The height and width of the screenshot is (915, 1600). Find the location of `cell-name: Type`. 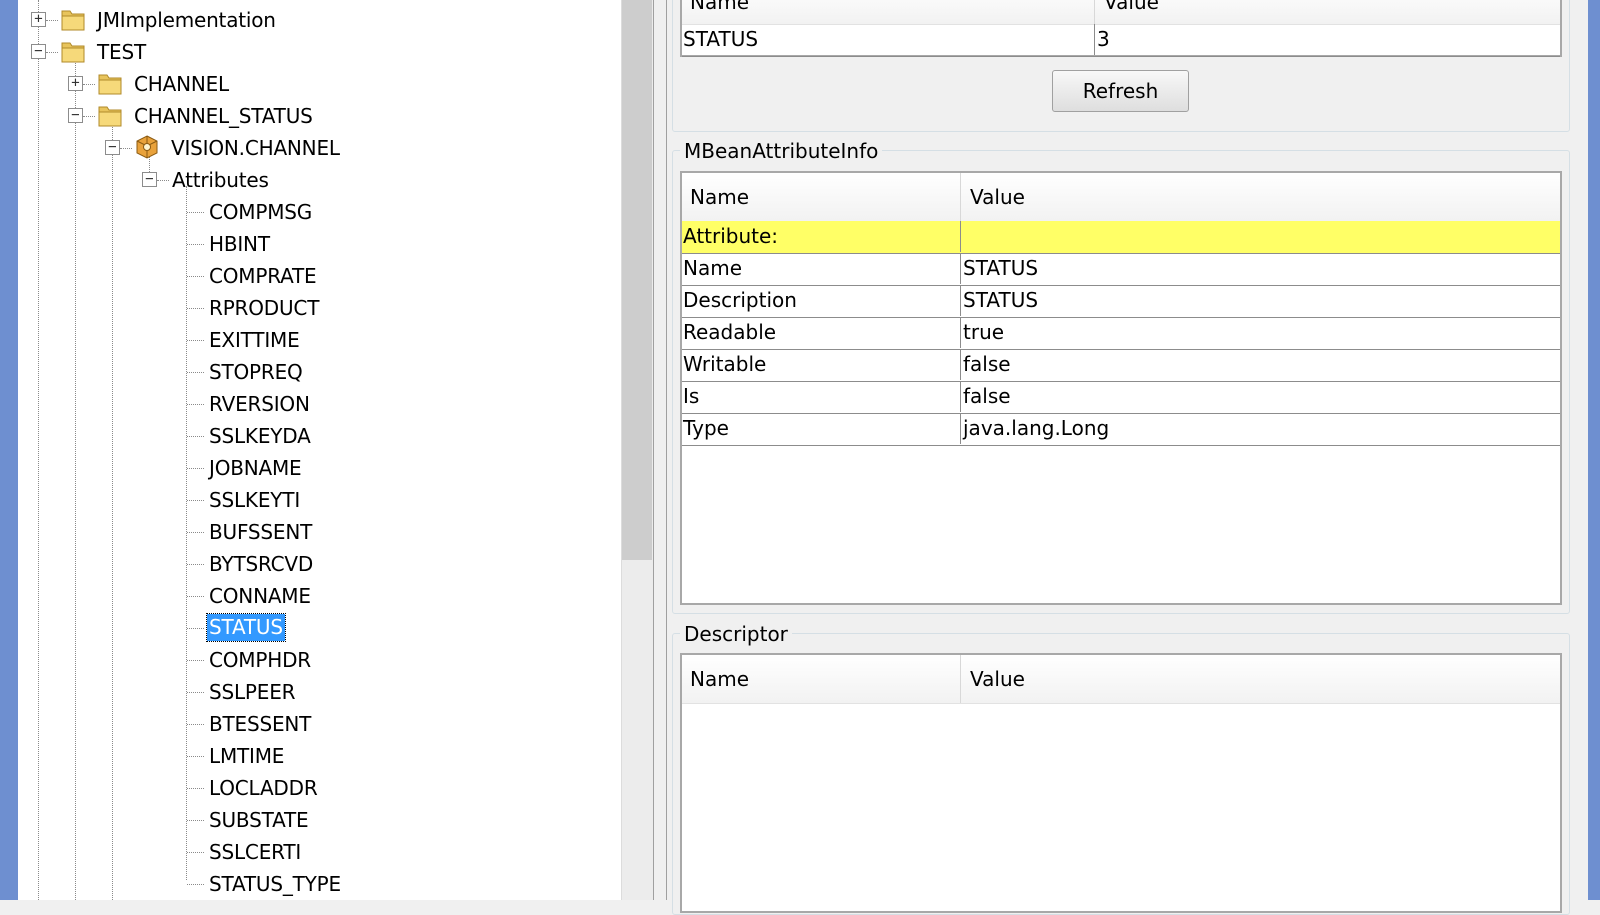

cell-name: Type is located at coordinates (706, 428).